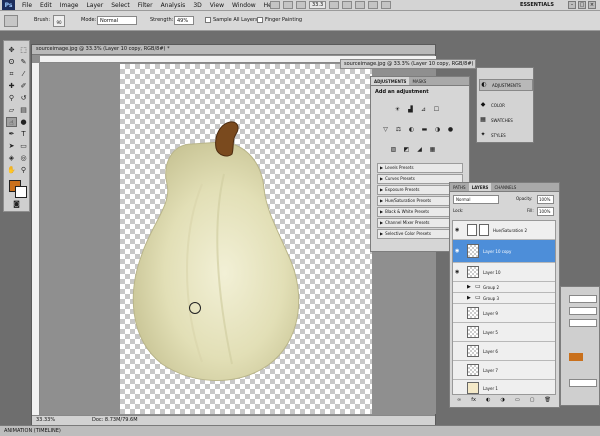 This screenshot has width=600, height=436. What do you see at coordinates (318, 5) in the screenshot?
I see `zoom-level-combo: 33.3` at bounding box center [318, 5].